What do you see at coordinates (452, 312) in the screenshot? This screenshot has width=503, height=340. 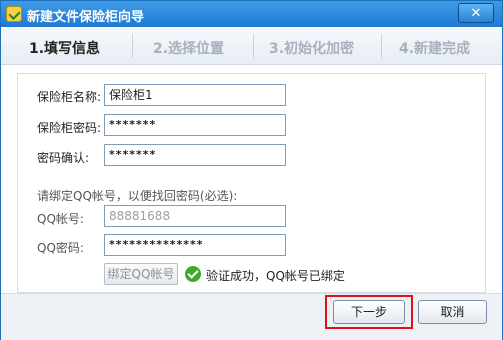 I see `cancel-button: 取消` at bounding box center [452, 312].